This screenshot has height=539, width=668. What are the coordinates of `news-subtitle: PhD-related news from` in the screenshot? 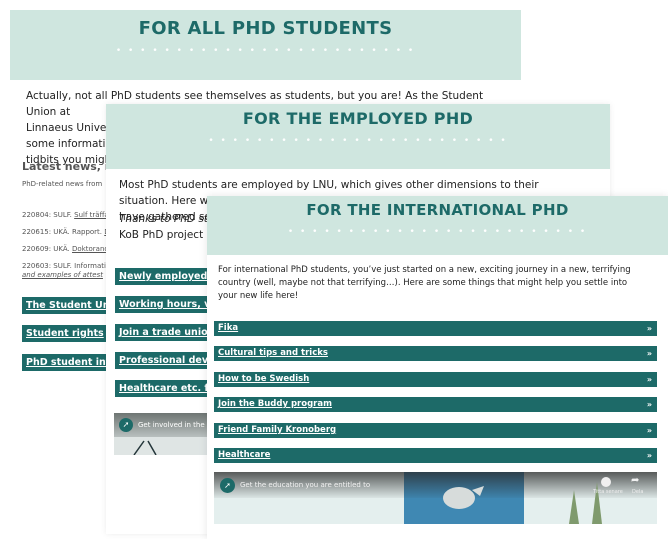 It's located at (62, 184).